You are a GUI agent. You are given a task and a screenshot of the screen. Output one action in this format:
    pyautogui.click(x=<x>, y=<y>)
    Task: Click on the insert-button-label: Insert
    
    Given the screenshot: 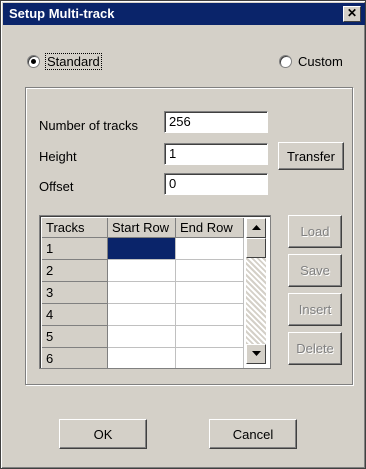 What is the action you would take?
    pyautogui.click(x=315, y=309)
    